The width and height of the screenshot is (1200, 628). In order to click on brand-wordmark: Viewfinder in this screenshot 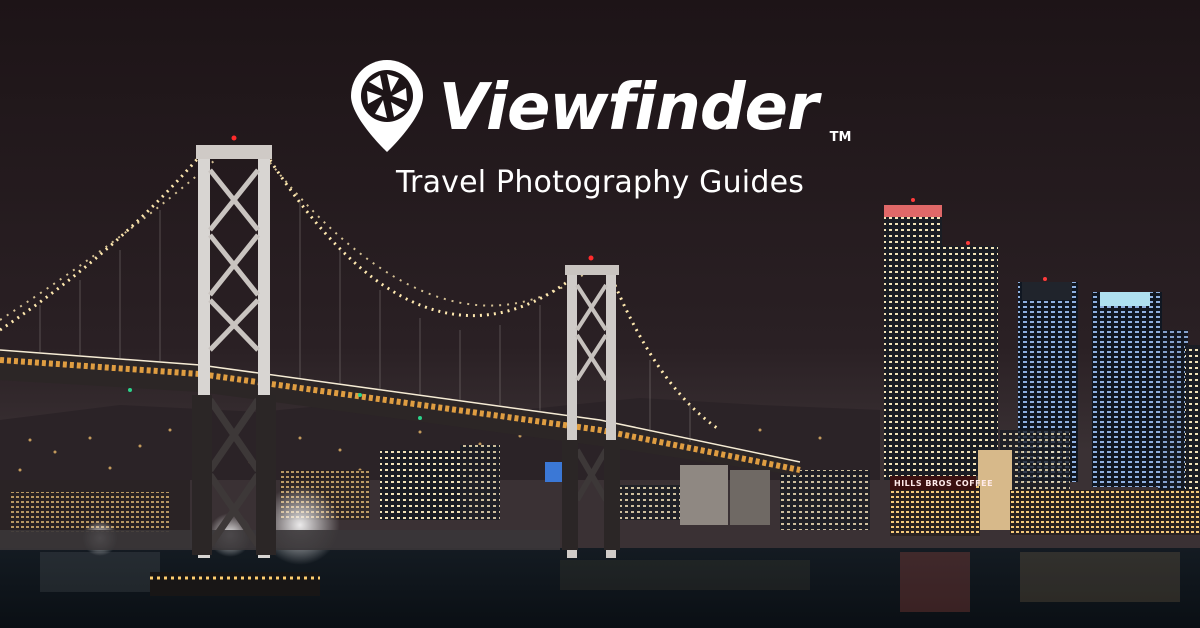, I will do `click(628, 108)`.